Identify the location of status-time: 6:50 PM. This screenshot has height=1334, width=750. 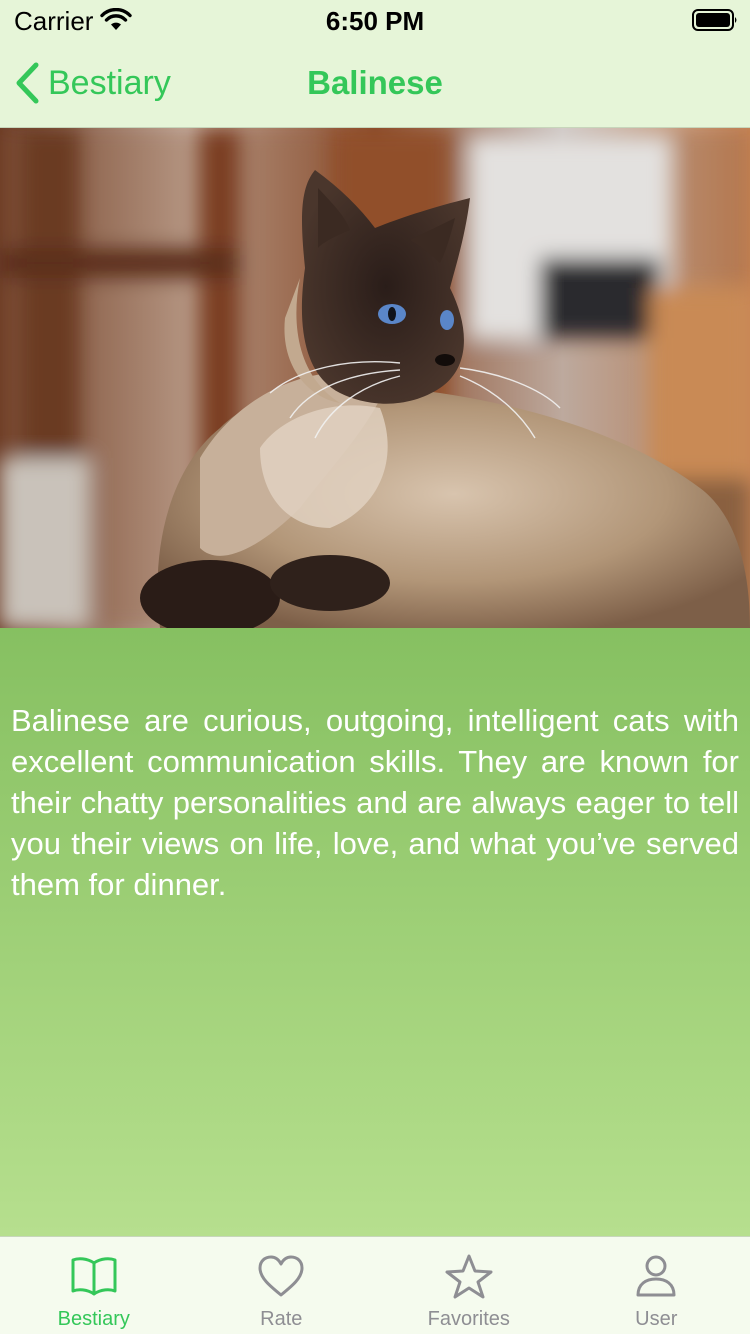
(375, 21).